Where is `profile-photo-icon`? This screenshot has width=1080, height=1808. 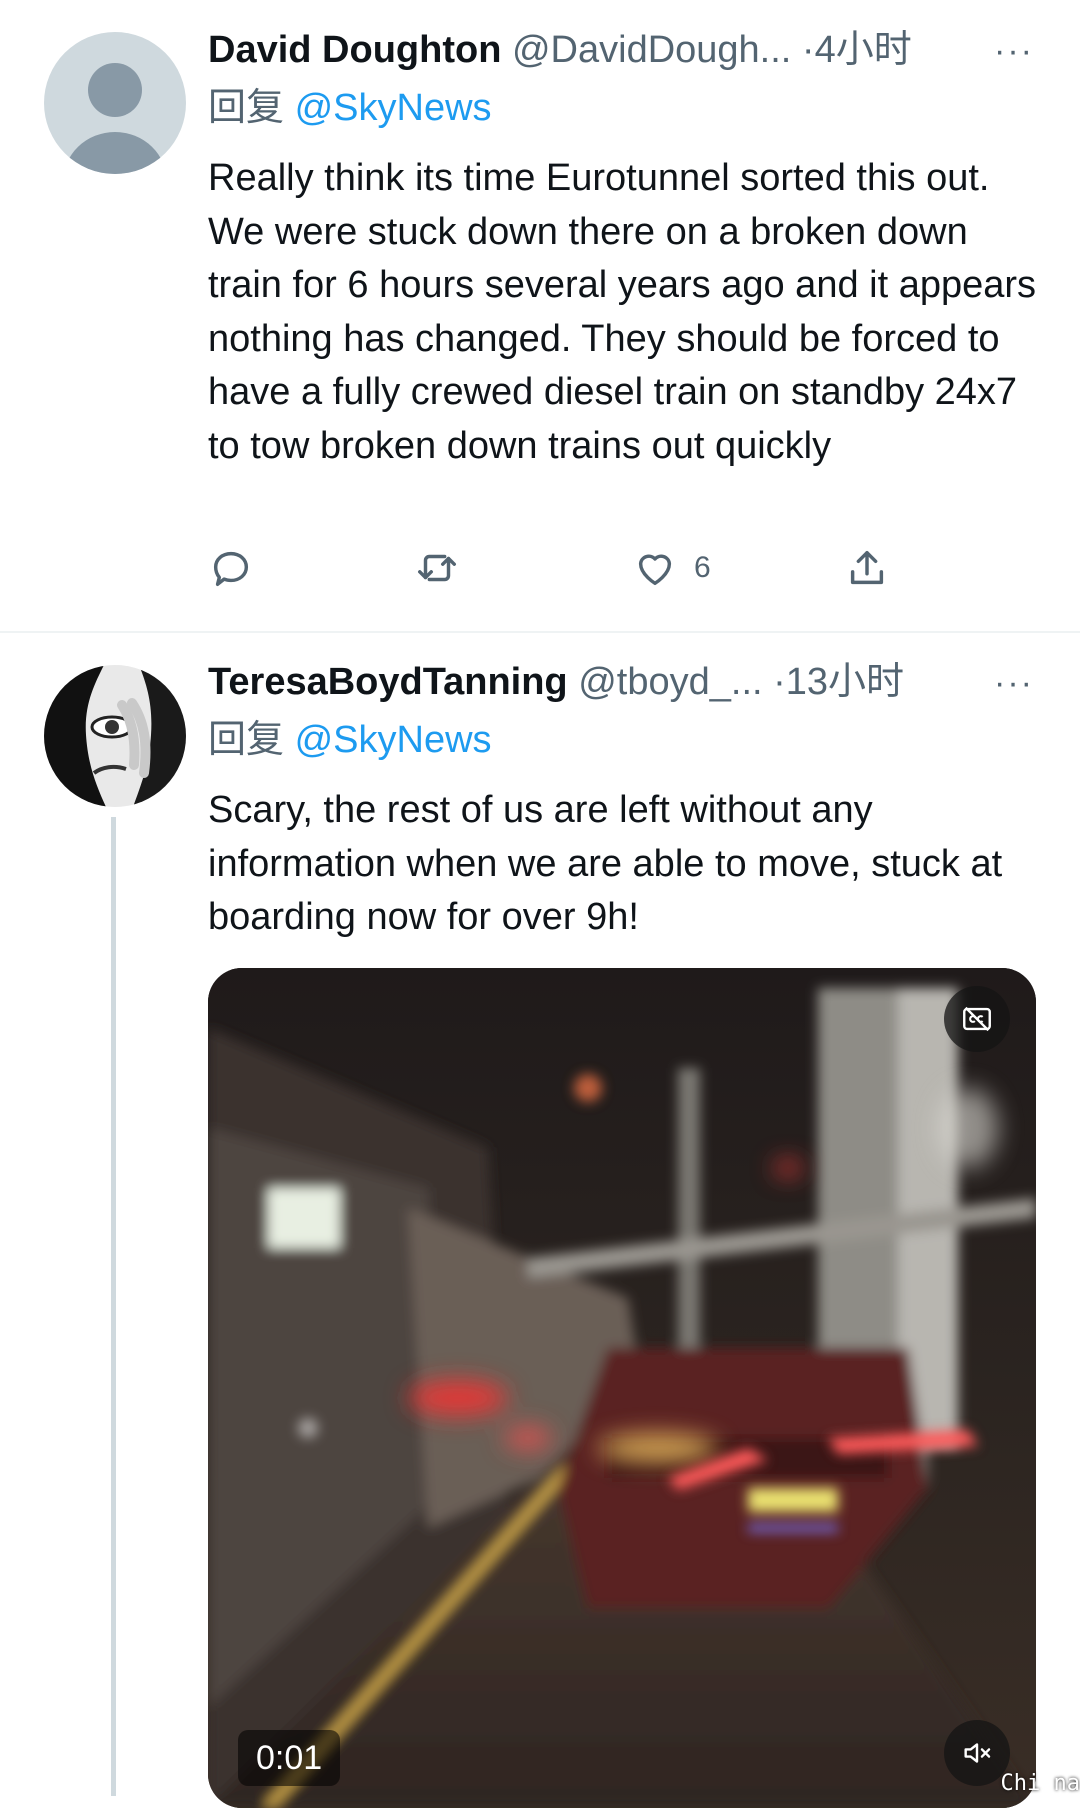
profile-photo-icon is located at coordinates (115, 736).